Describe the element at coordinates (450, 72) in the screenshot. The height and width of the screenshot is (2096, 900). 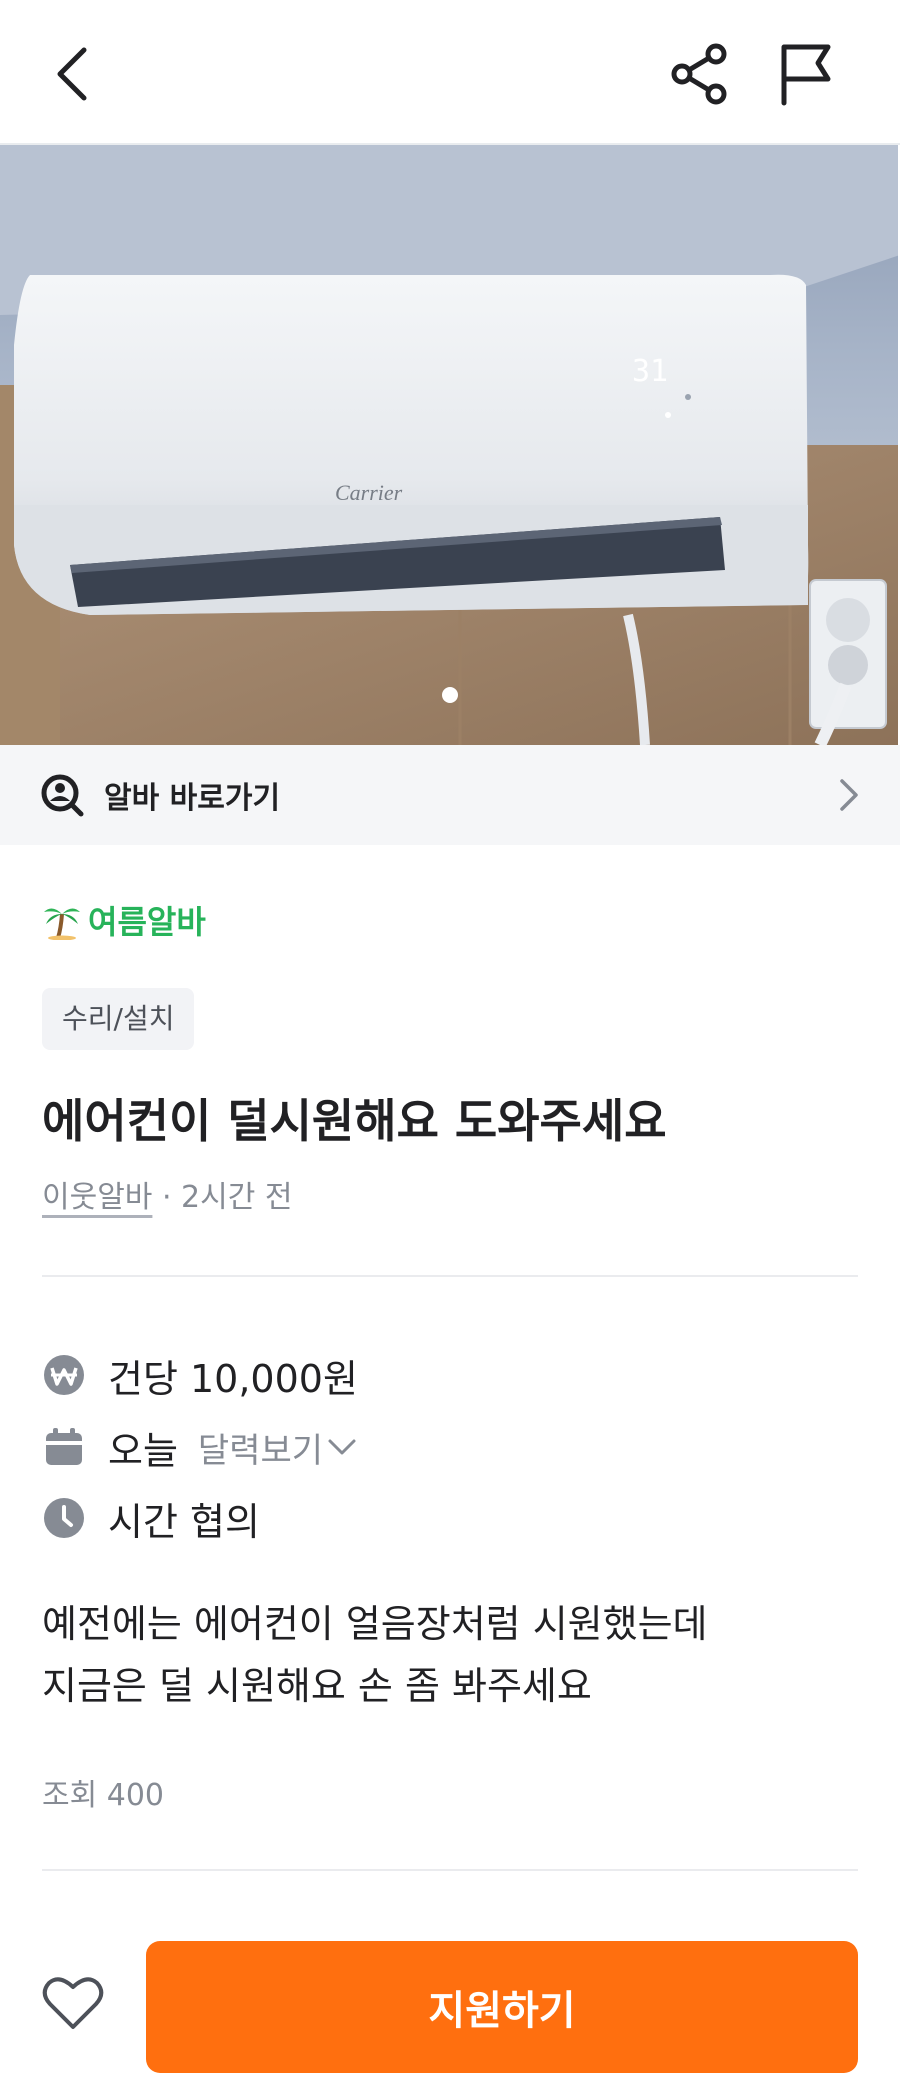
I see `top-app-bar` at that location.